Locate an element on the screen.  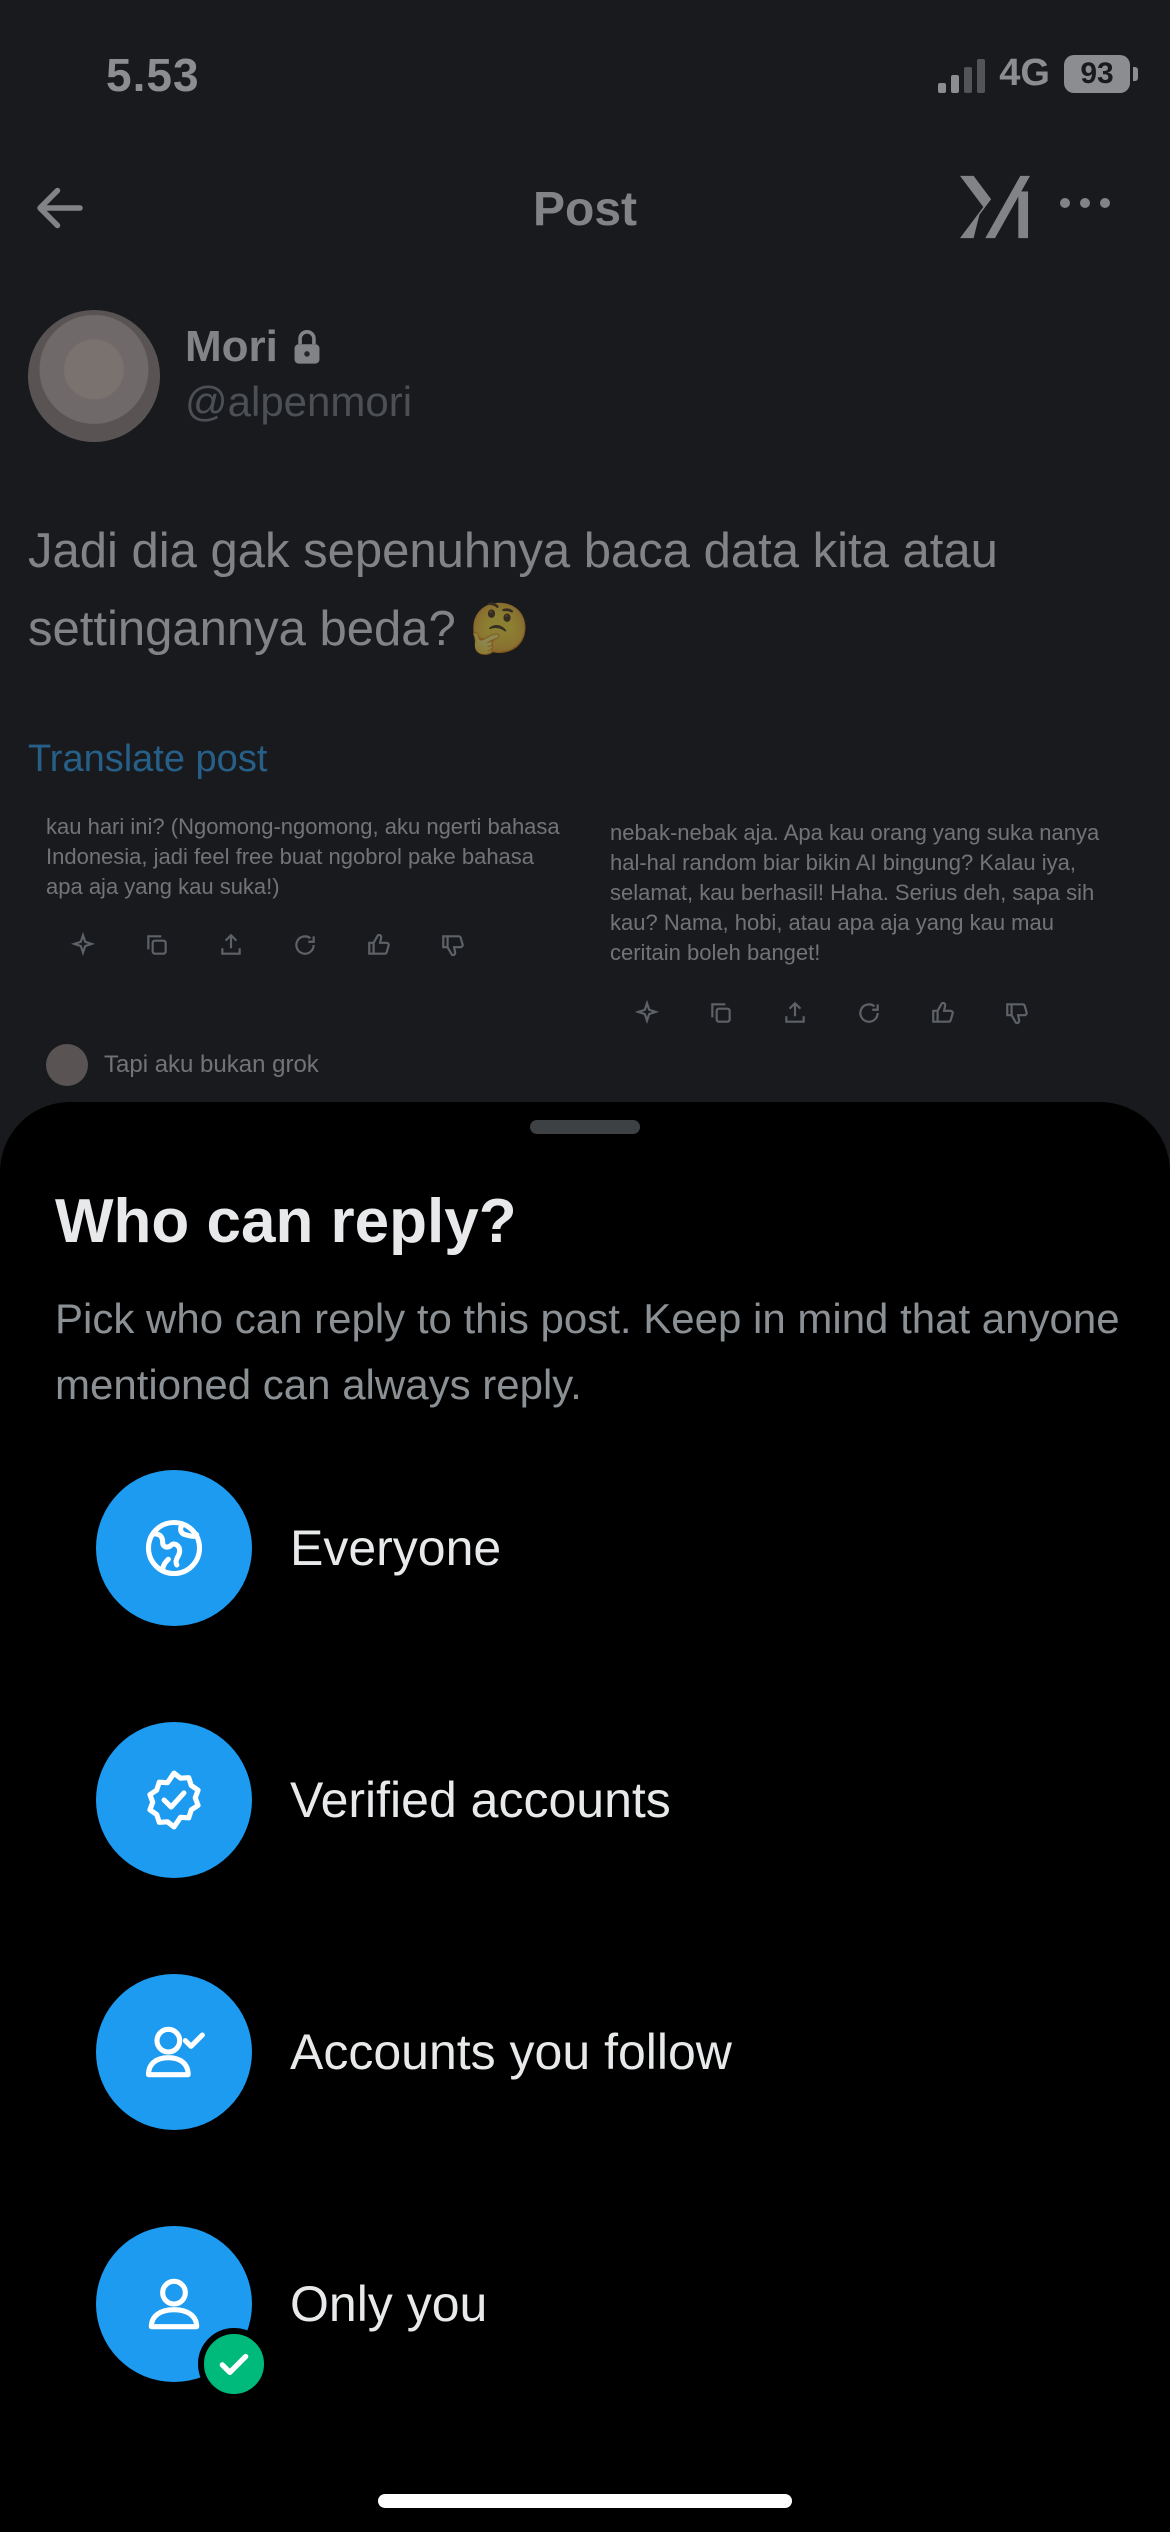
sheet-grabber is located at coordinates (585, 1127).